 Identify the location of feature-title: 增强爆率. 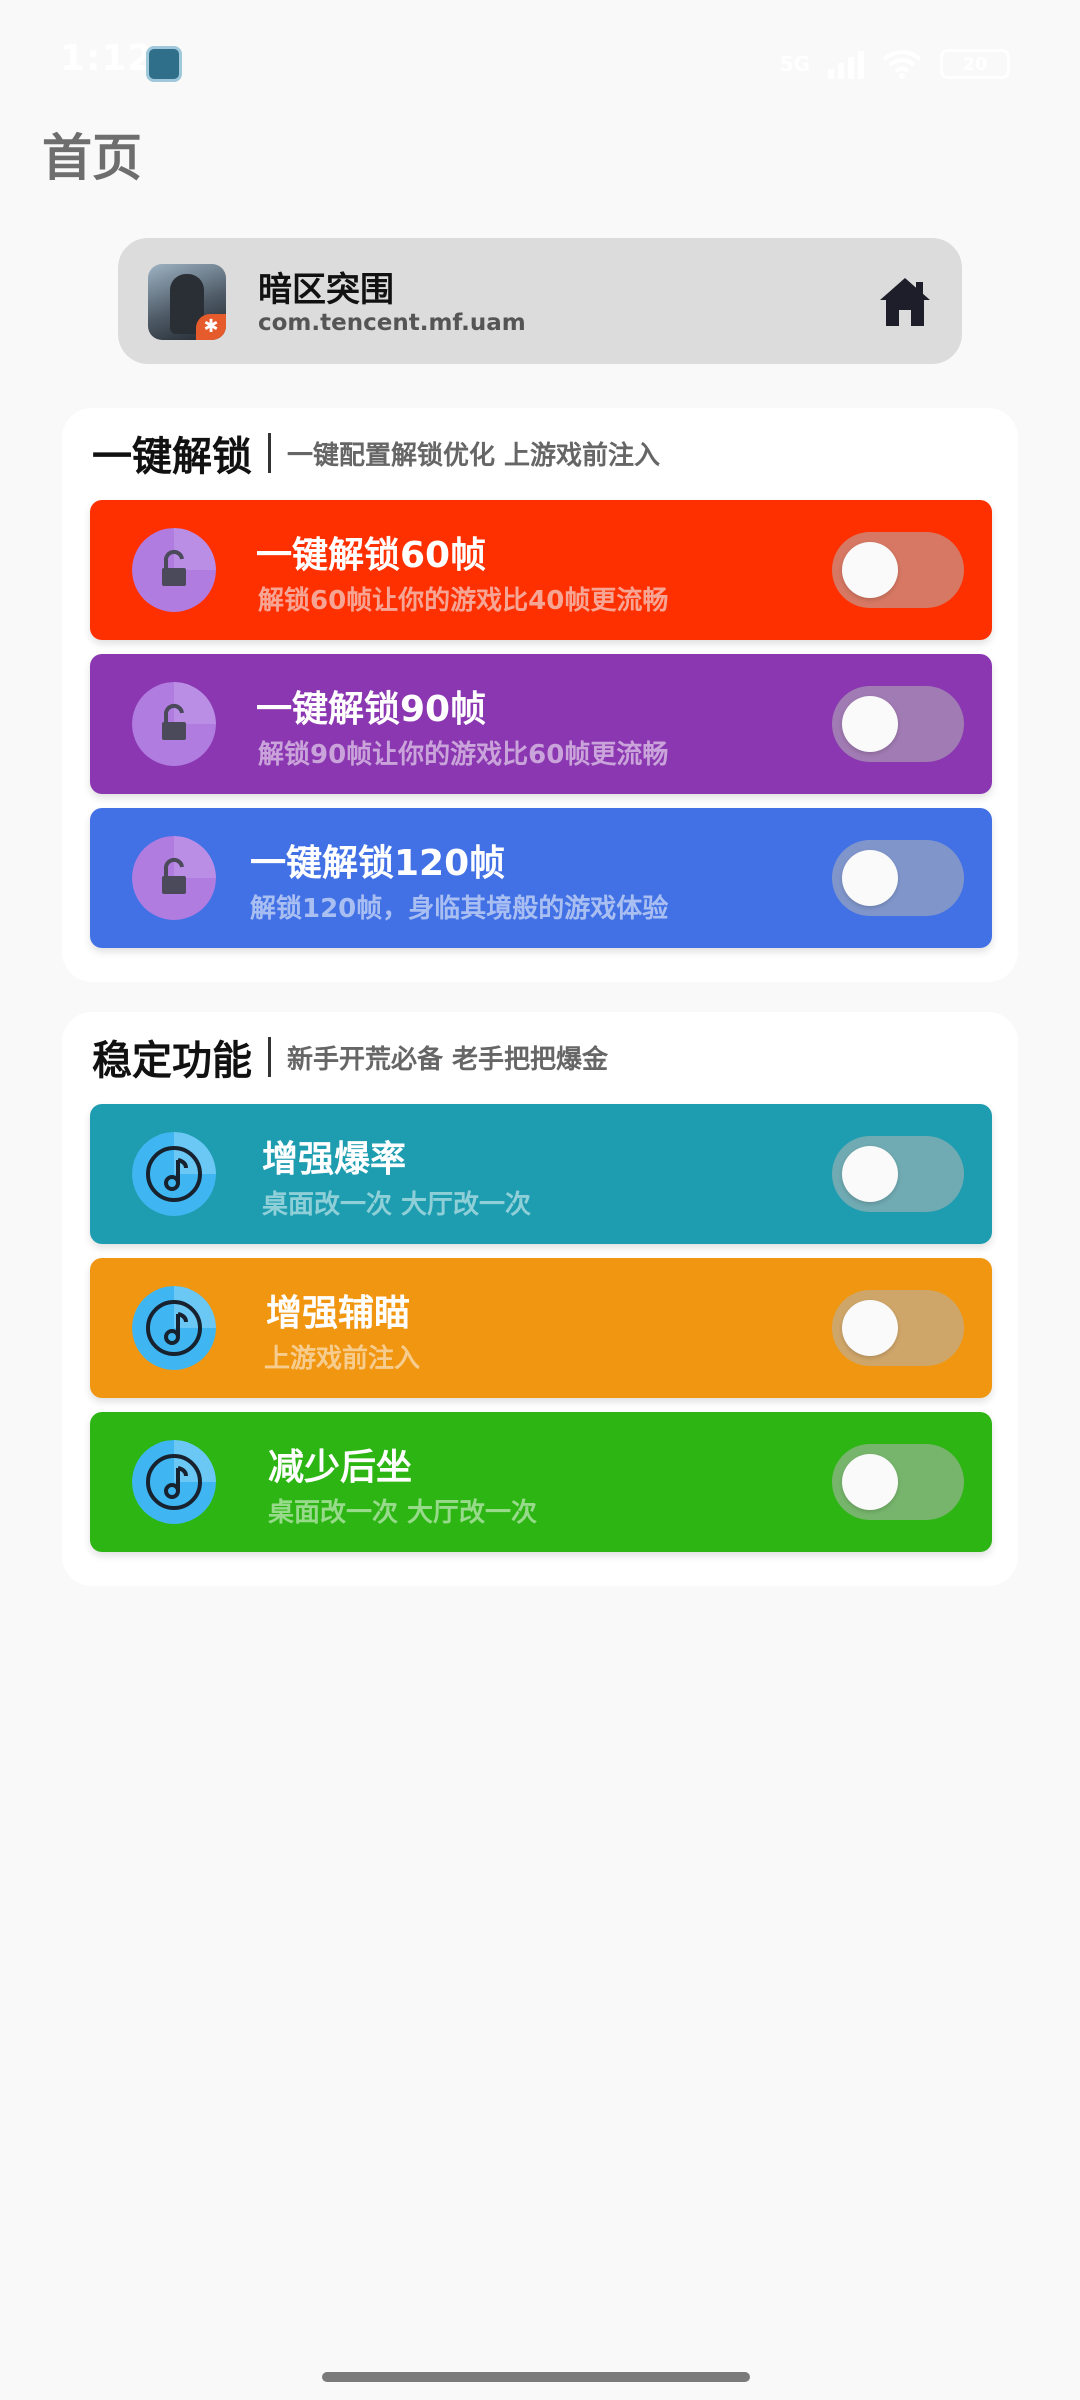
(334, 1159).